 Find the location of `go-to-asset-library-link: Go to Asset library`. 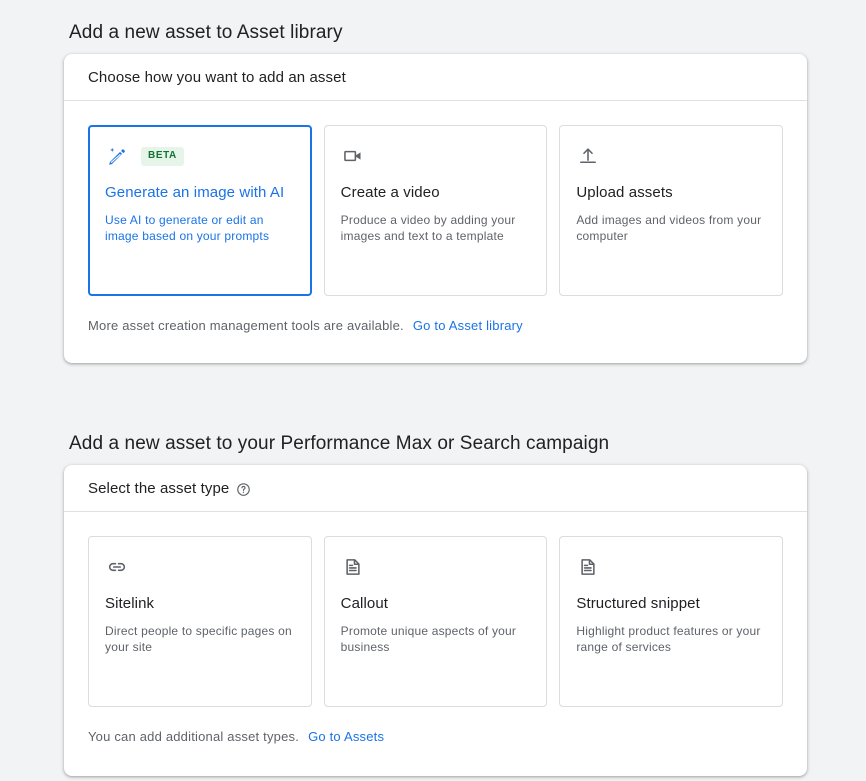

go-to-asset-library-link: Go to Asset library is located at coordinates (468, 325).